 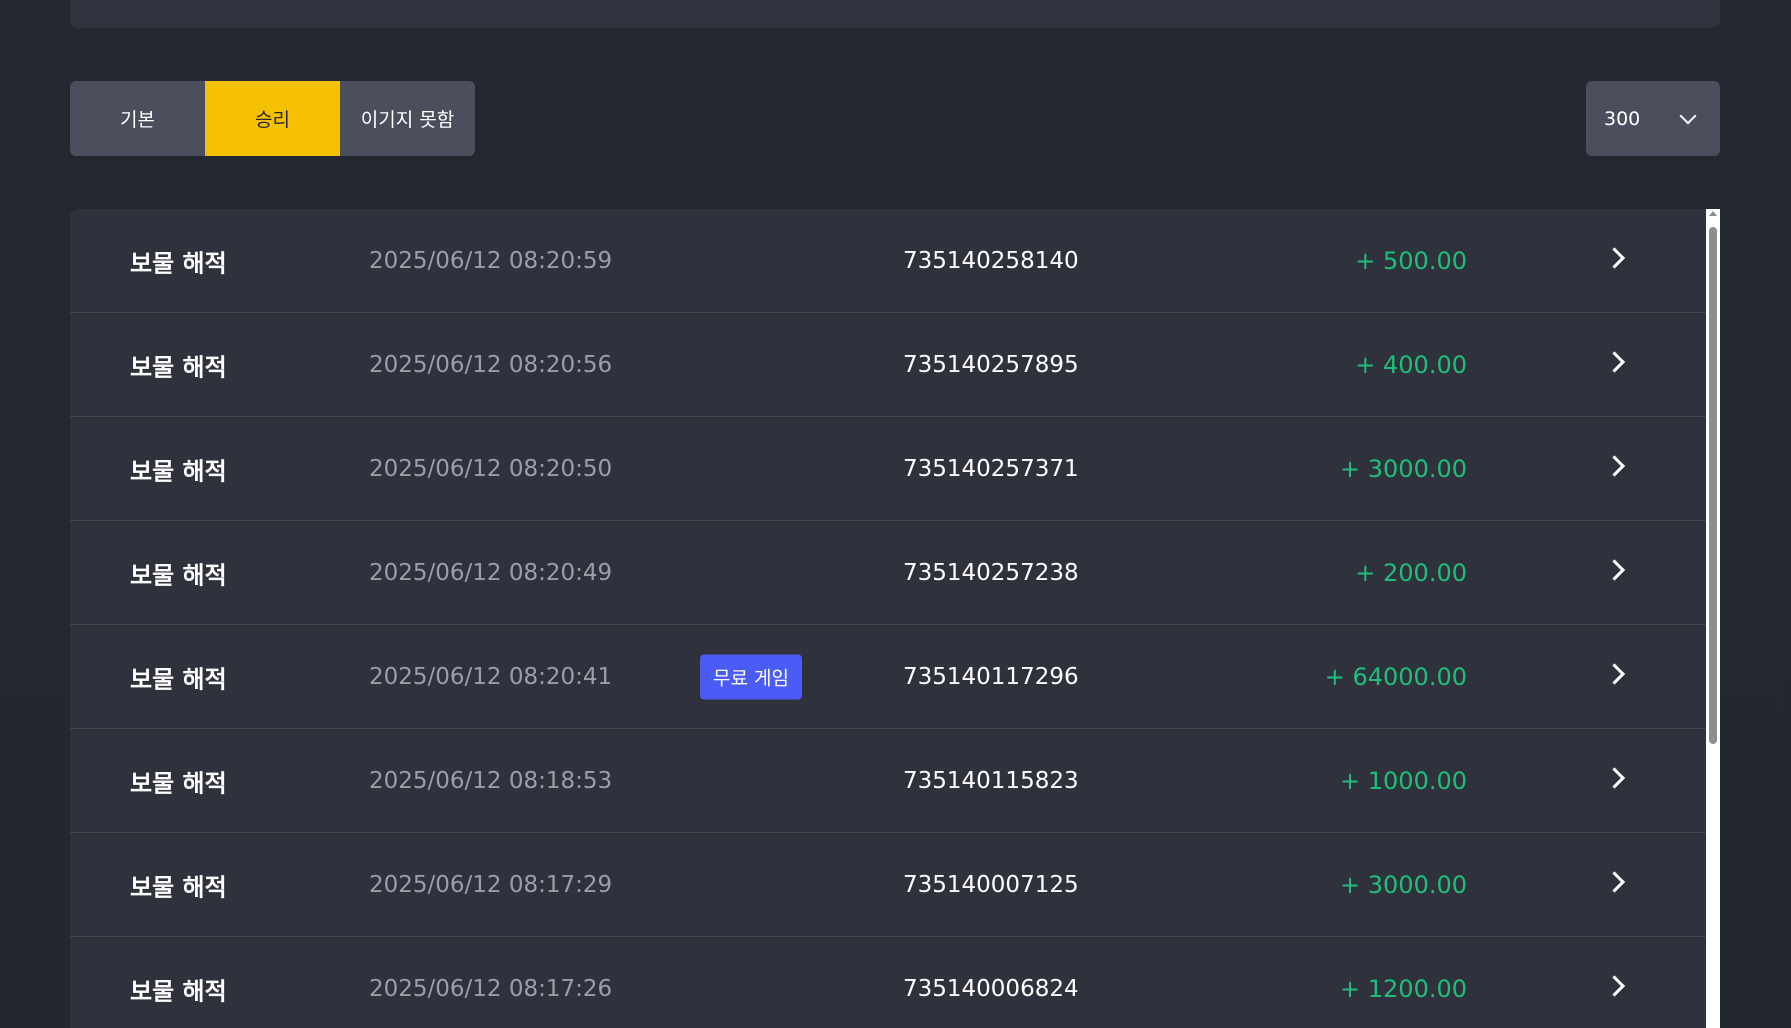 I want to click on filter-tabs: 기본 승리 이기지 못함, so click(x=272, y=118).